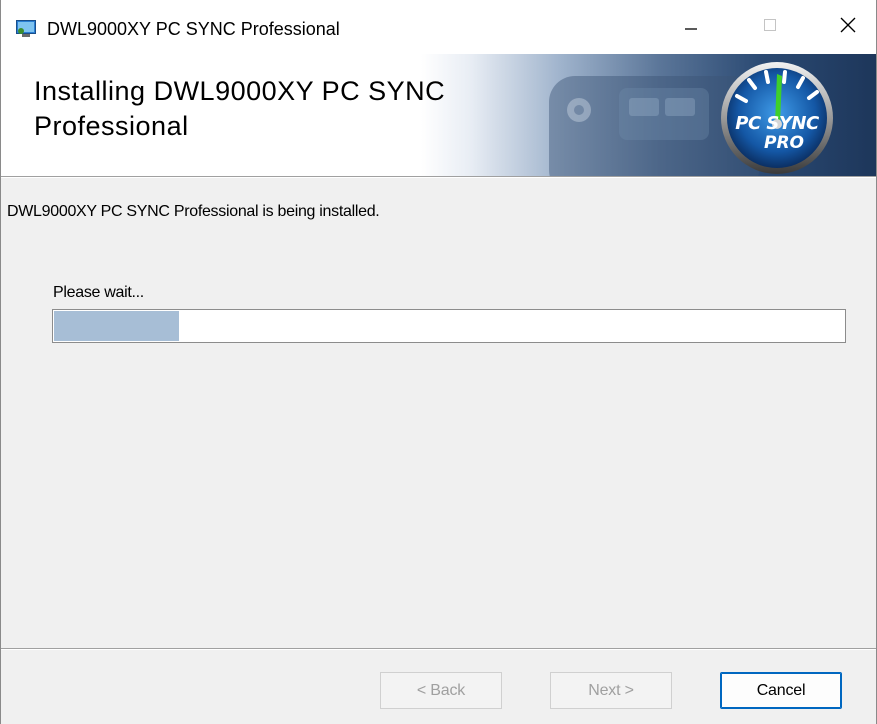 This screenshot has width=877, height=724. Describe the element at coordinates (438, 27) in the screenshot. I see `title-bar: DWL9000XY PC SYNC Professional` at that location.